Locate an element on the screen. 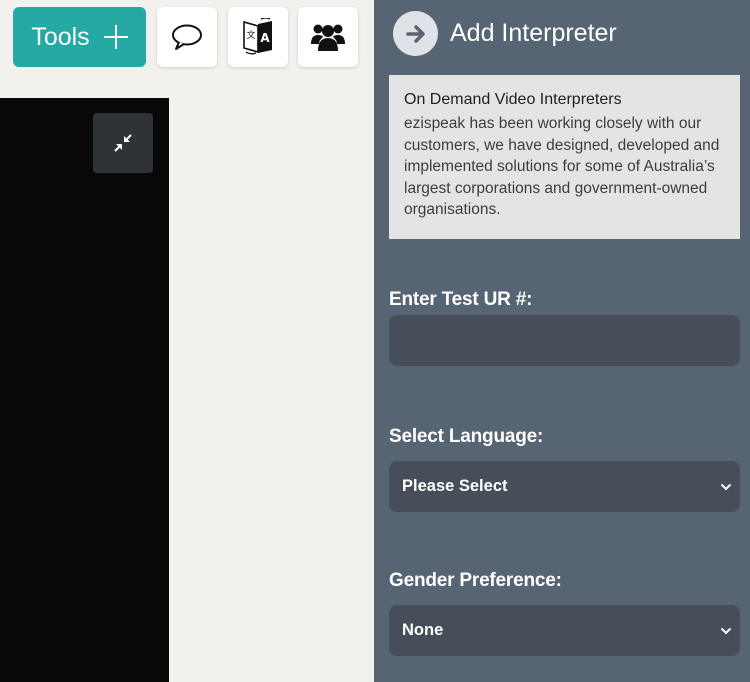  info-title: On Demand Video Interpreters is located at coordinates (513, 99).